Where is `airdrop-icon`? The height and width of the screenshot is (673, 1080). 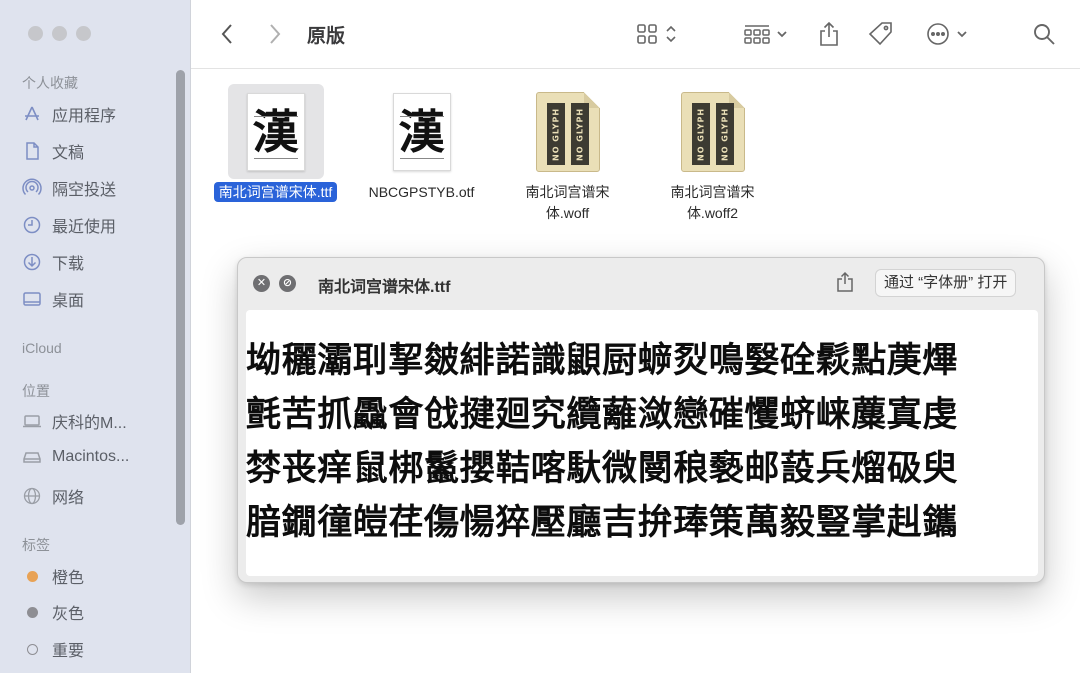 airdrop-icon is located at coordinates (32, 188).